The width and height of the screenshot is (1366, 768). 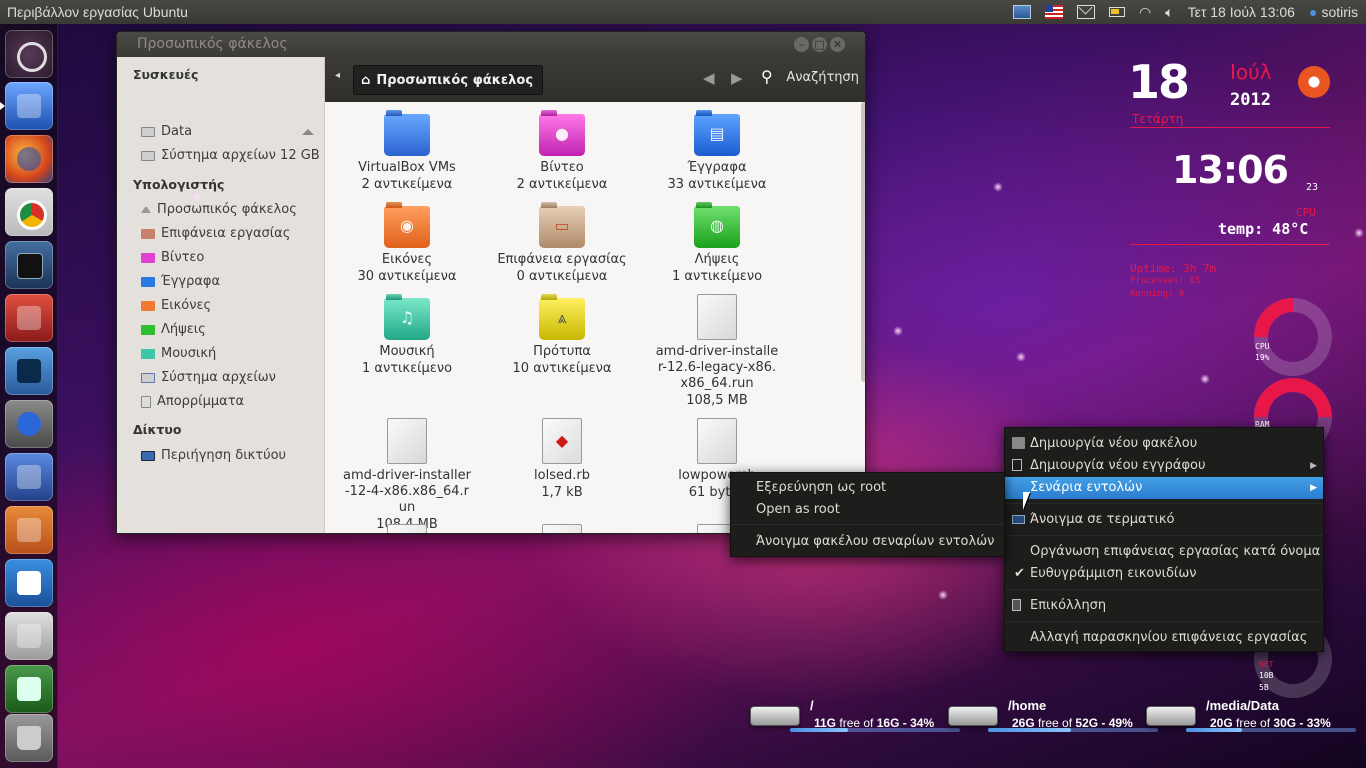 I want to click on monitor-icon, so click(x=29, y=371).